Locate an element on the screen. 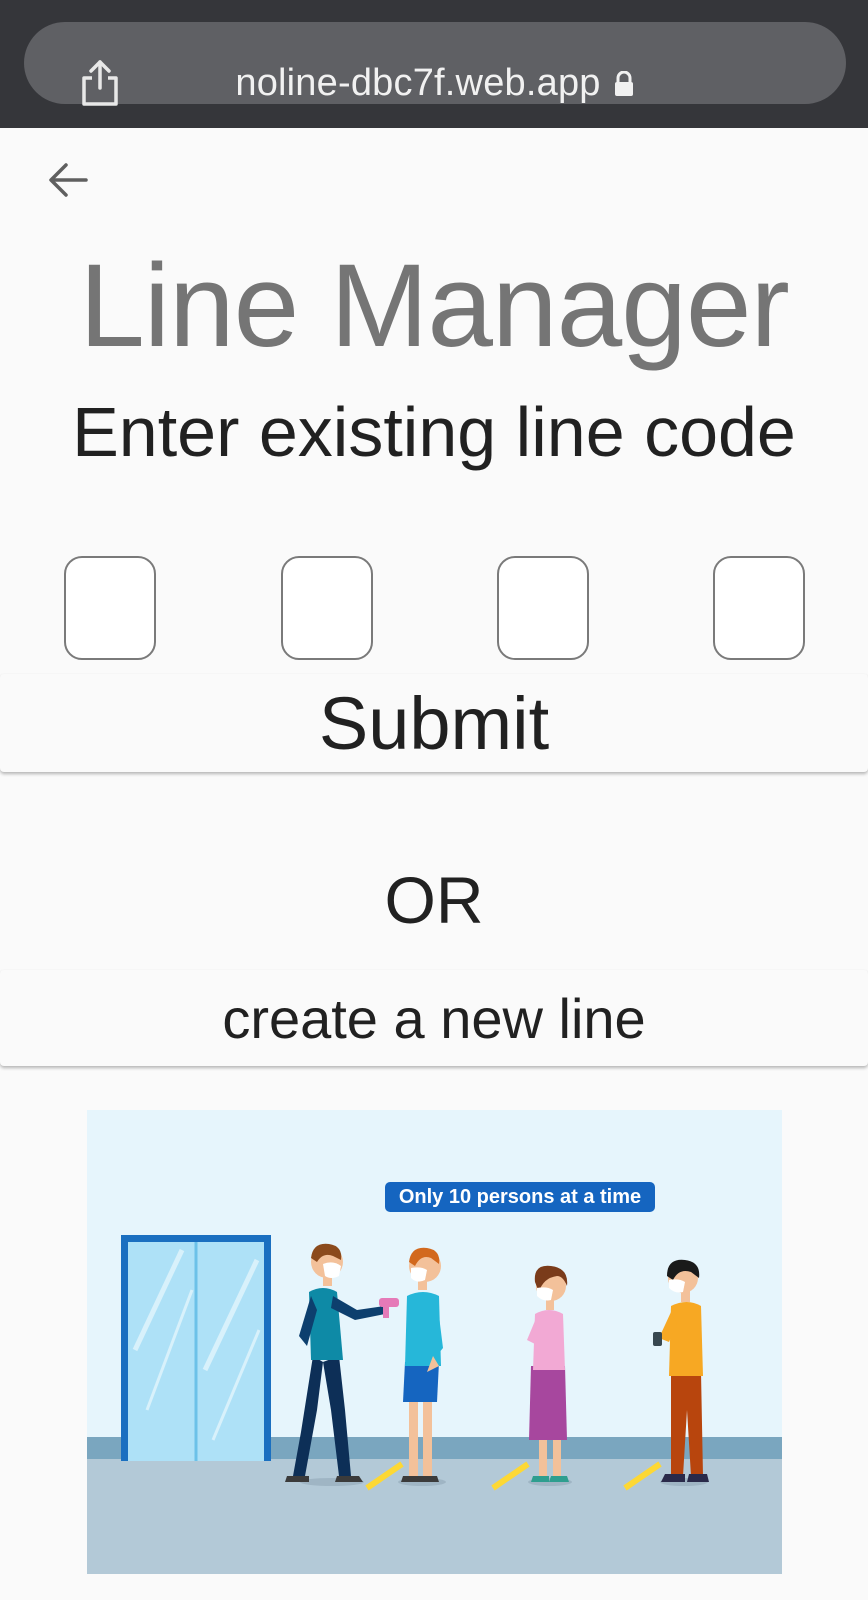 The height and width of the screenshot is (1600, 868). arrow-left-icon is located at coordinates (68, 180).